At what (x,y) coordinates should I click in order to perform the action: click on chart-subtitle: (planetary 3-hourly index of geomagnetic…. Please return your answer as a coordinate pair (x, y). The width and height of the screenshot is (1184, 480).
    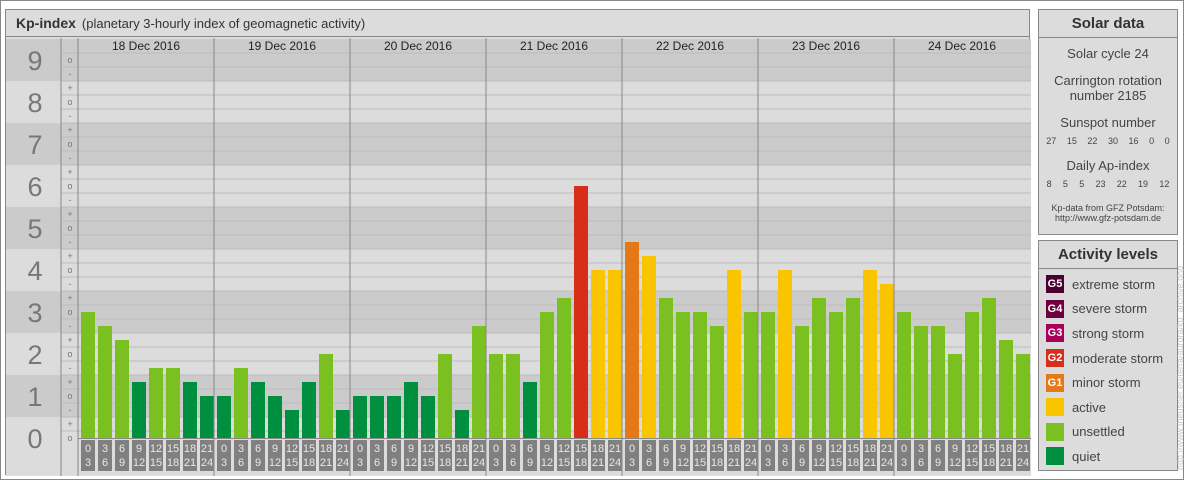
    Looking at the image, I should click on (223, 23).